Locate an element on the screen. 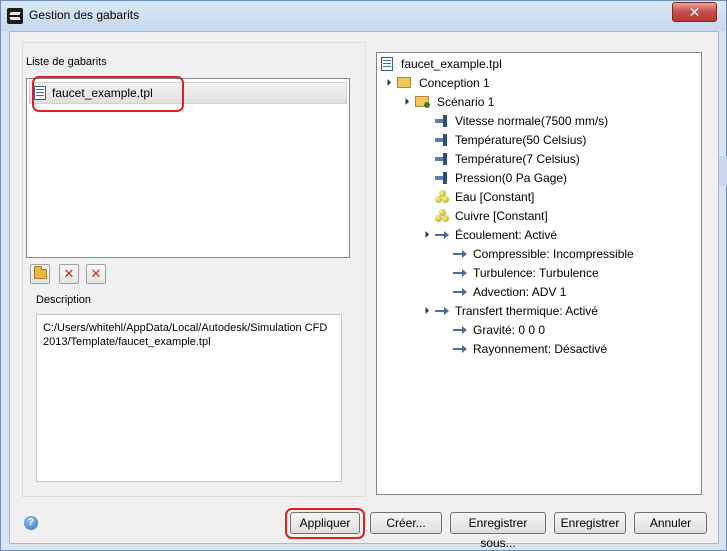  title-bar: Gestion des gabarits ✕ is located at coordinates (363, 16).